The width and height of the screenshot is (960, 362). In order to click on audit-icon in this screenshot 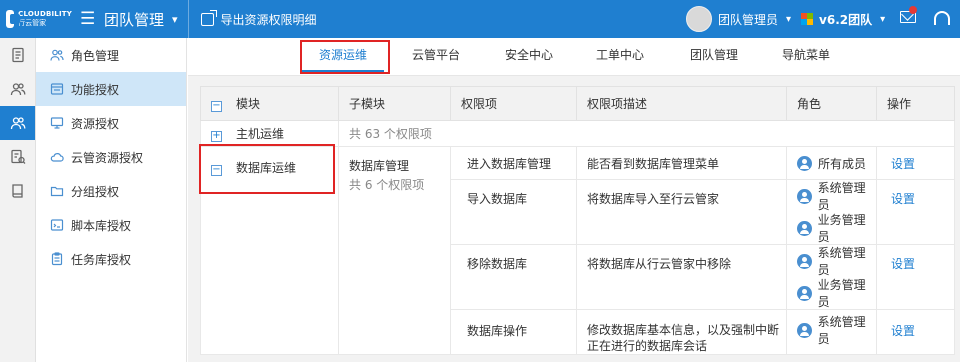, I will do `click(17, 156)`.